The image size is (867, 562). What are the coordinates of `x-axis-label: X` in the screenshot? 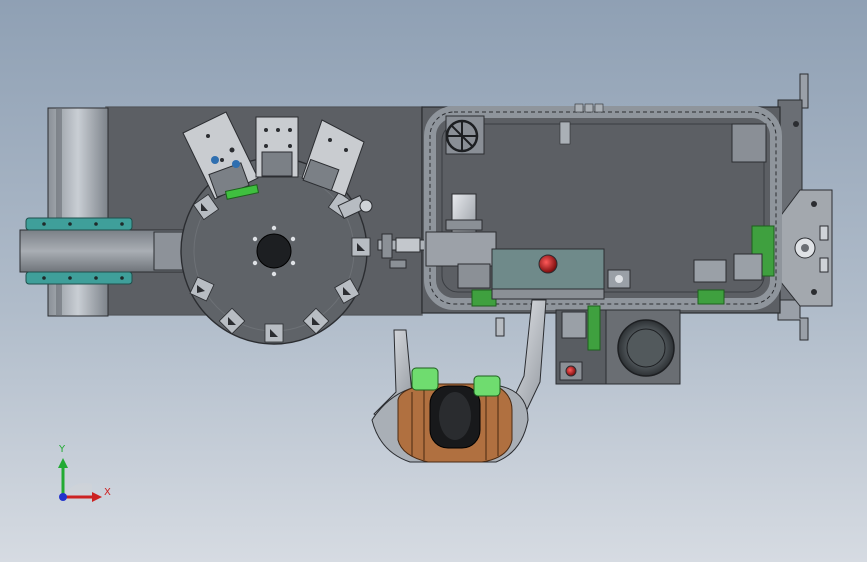 It's located at (107, 492).